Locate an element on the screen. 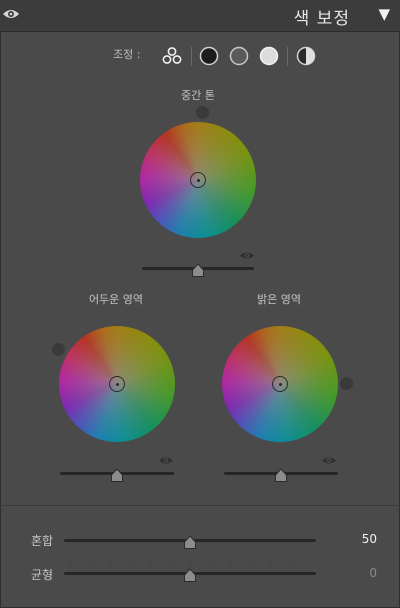 This screenshot has height=608, width=400. blend-label: 혼합 is located at coordinates (42, 541).